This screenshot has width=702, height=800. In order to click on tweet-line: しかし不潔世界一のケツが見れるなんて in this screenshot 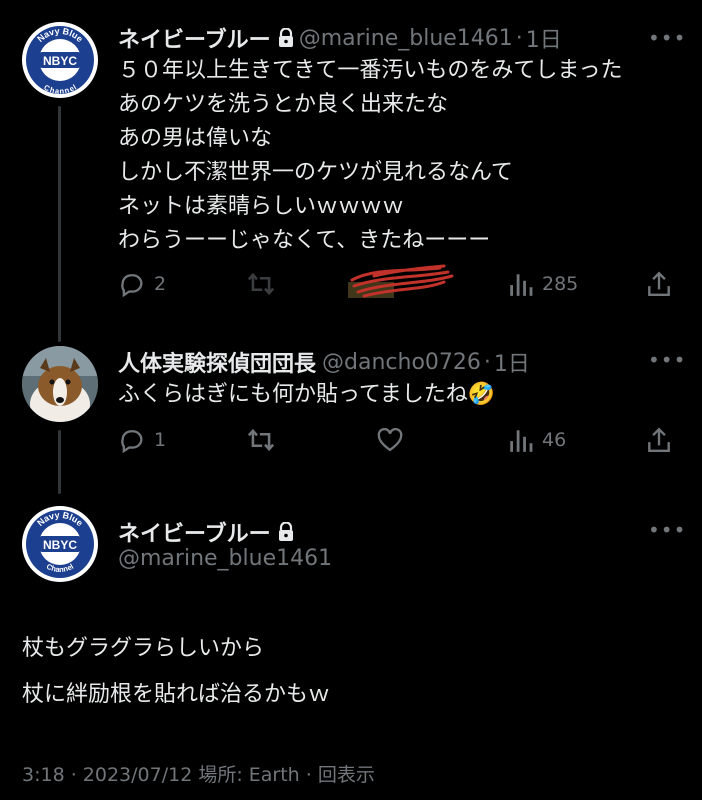, I will do `click(315, 172)`.